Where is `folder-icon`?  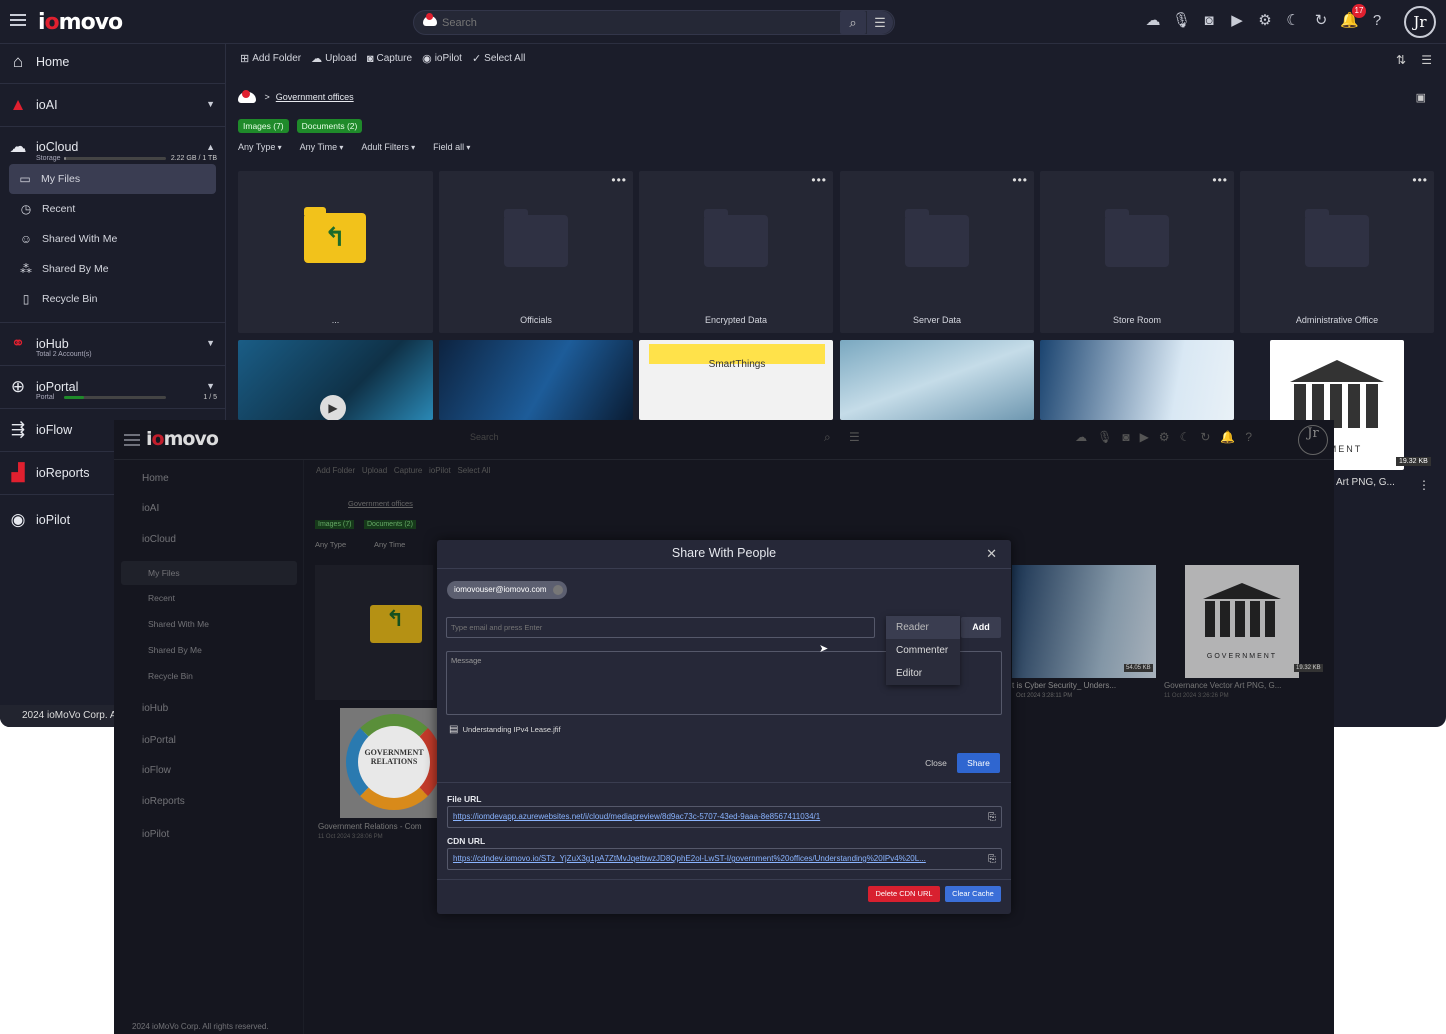 folder-icon is located at coordinates (937, 238).